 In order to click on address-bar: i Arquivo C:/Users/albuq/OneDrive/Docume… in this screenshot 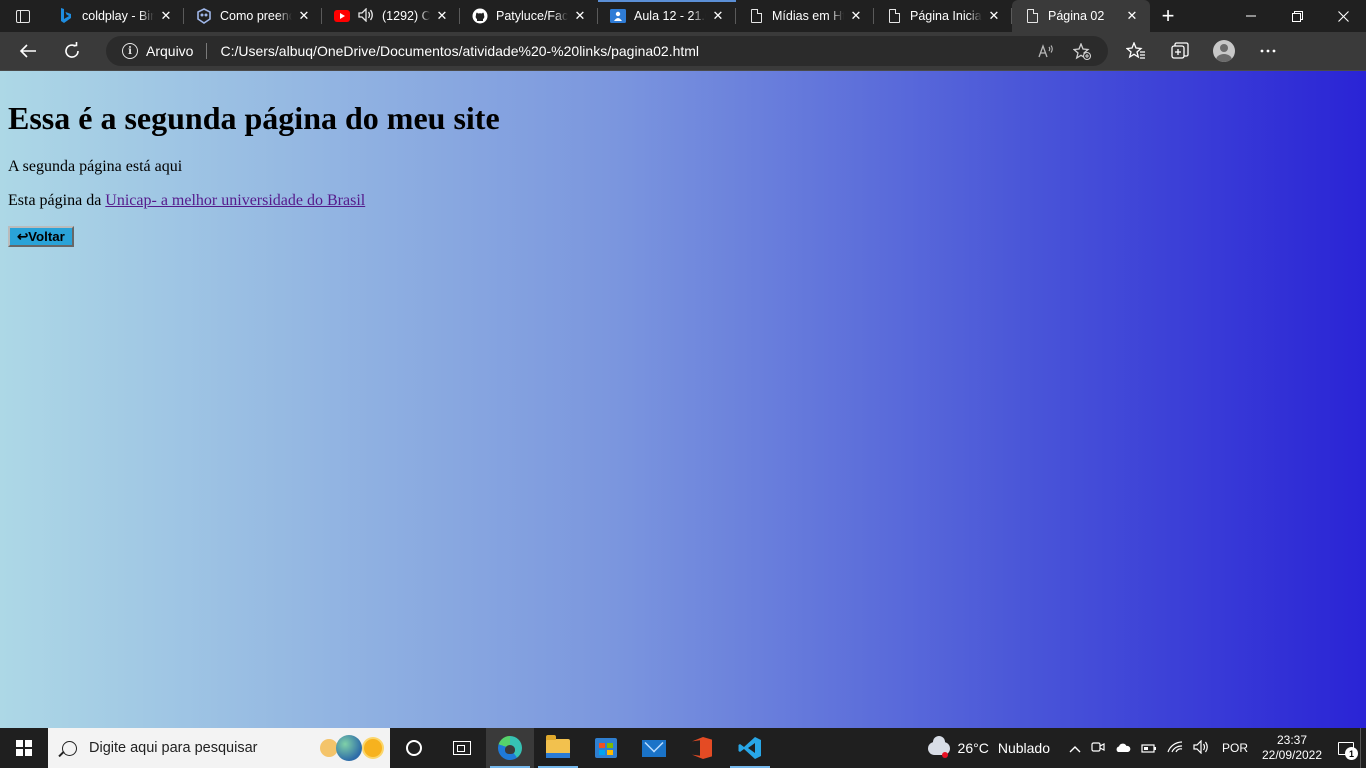, I will do `click(607, 51)`.